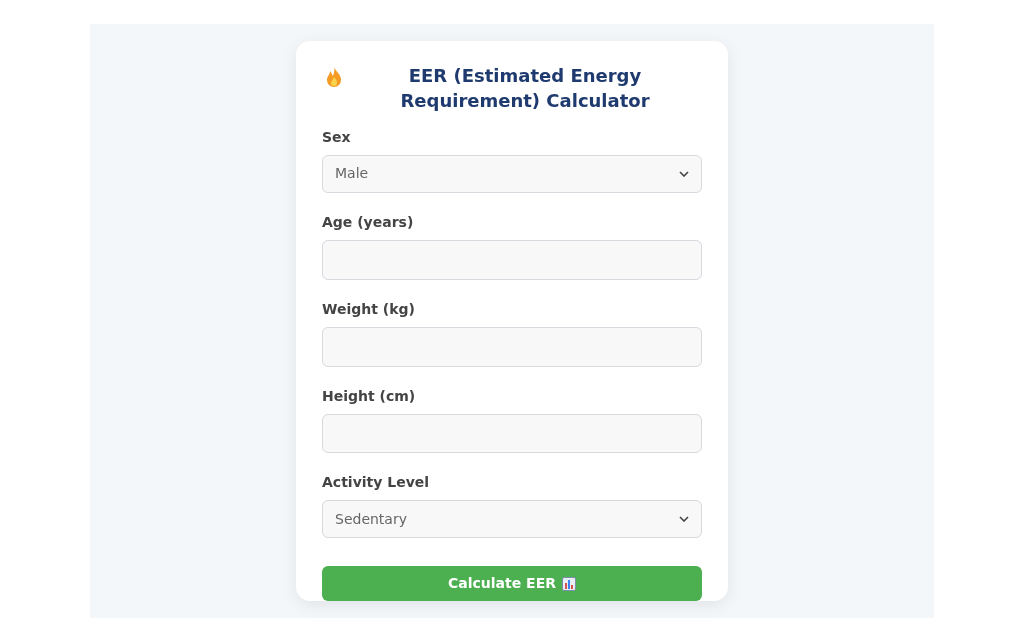 The width and height of the screenshot is (1024, 634). What do you see at coordinates (334, 77) in the screenshot?
I see `flame-icon` at bounding box center [334, 77].